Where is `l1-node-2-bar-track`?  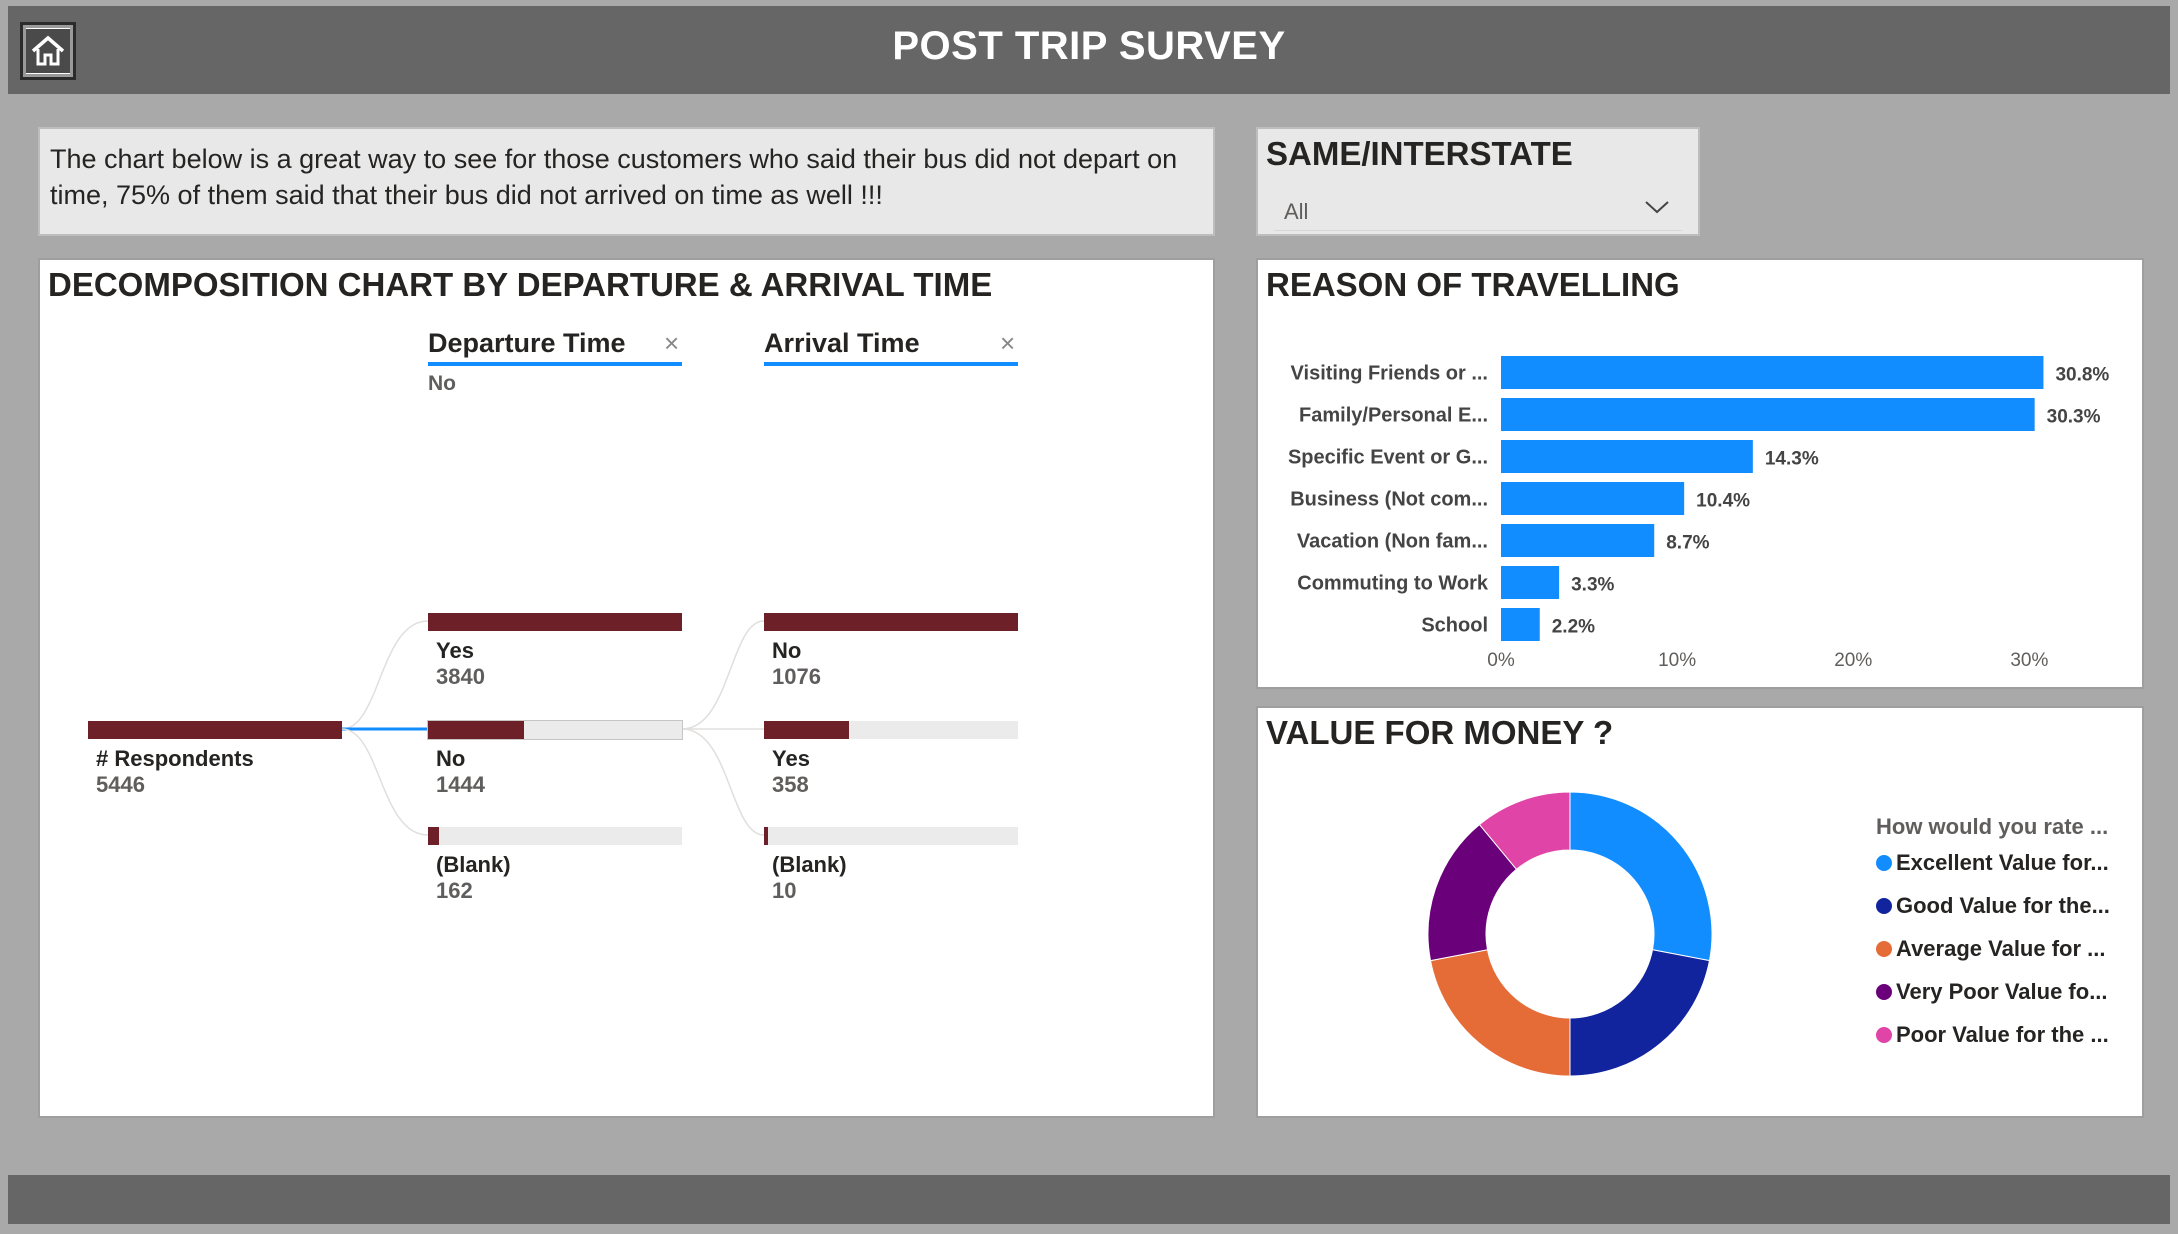
l1-node-2-bar-track is located at coordinates (555, 836).